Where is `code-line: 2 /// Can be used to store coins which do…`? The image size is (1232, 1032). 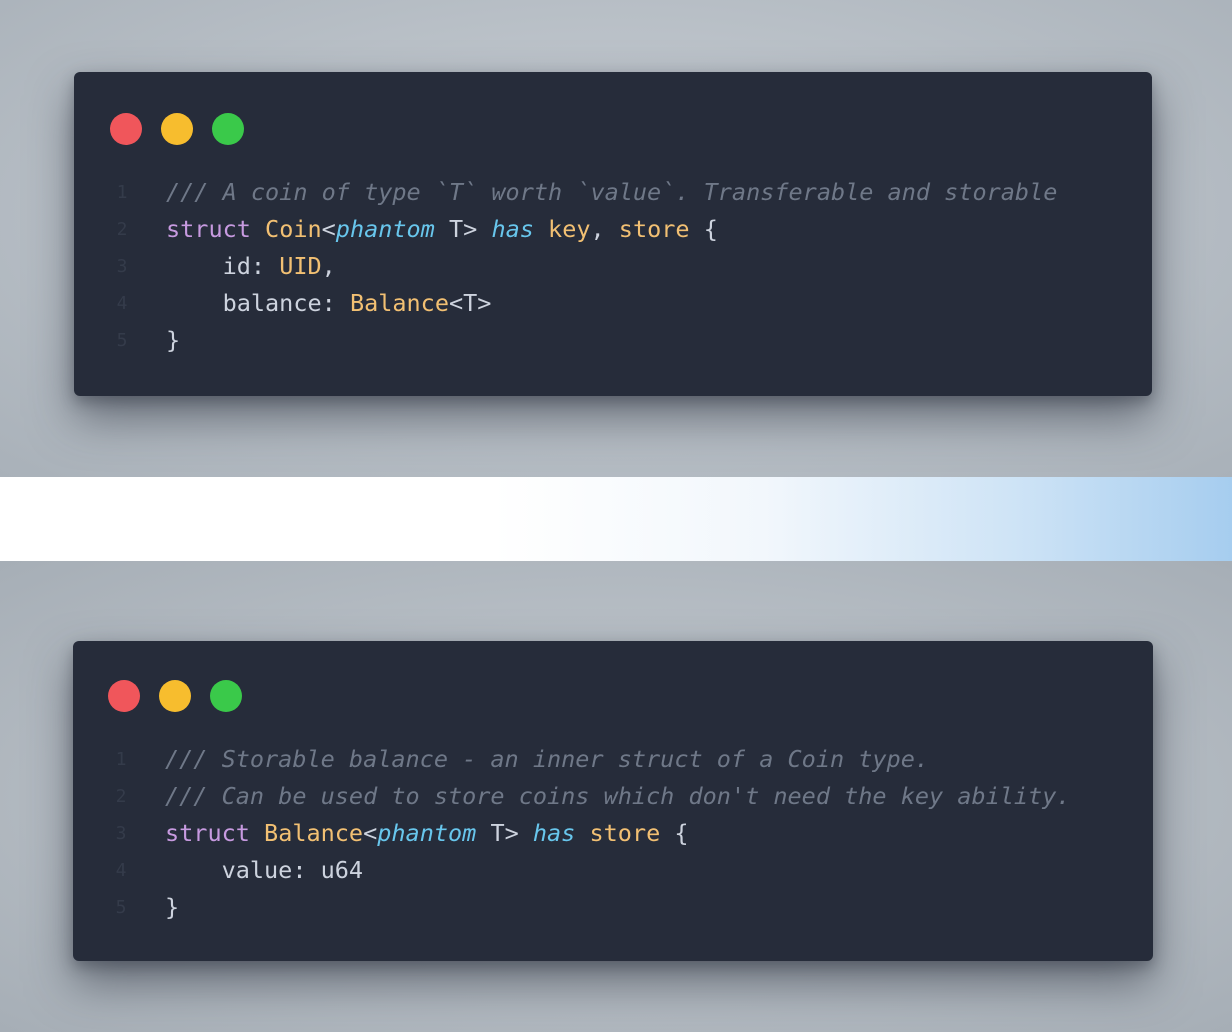 code-line: 2 /// Can be used to store coins which do… is located at coordinates (613, 796).